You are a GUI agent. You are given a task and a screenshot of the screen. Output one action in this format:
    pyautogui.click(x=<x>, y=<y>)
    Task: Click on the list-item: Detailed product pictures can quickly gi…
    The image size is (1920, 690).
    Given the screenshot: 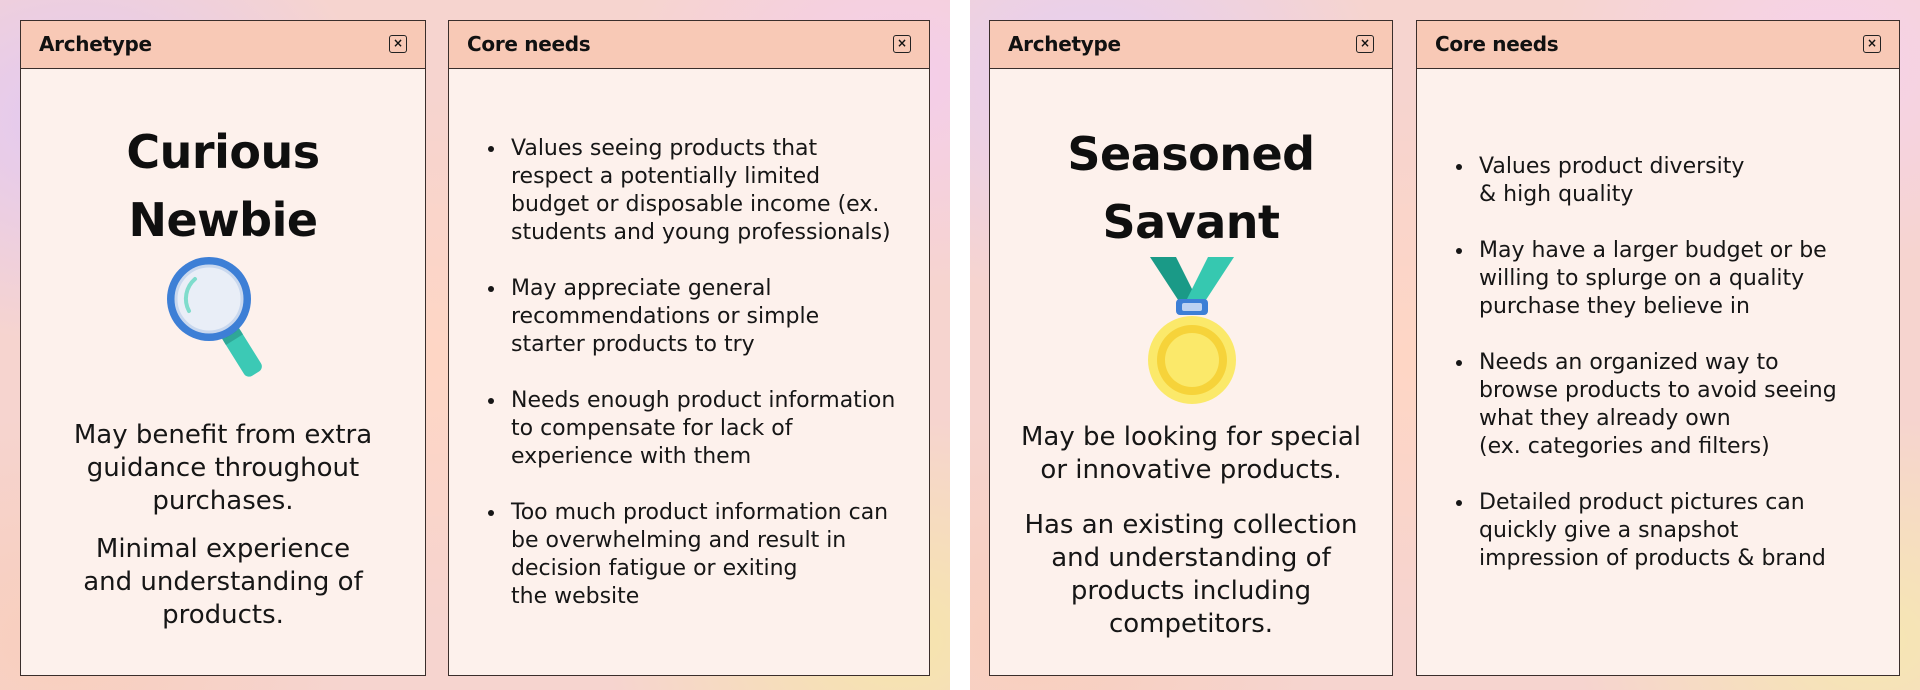 What is the action you would take?
    pyautogui.click(x=1682, y=531)
    